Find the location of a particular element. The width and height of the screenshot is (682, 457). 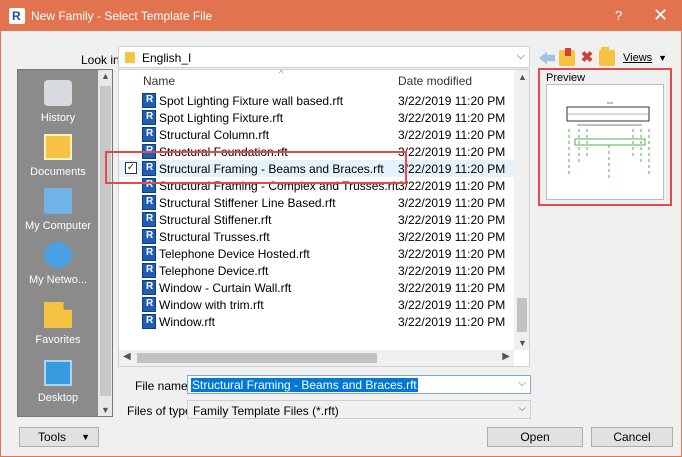

file-list-hscrollbar: ◀ ▶ is located at coordinates (316, 358).